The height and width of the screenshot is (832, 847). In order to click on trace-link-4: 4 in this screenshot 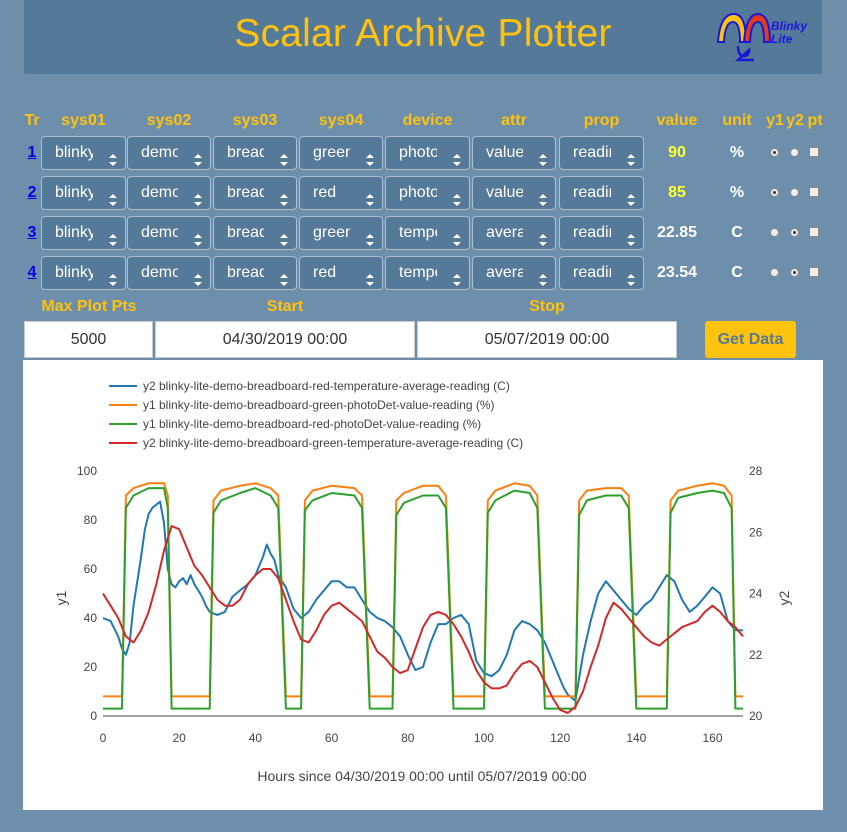, I will do `click(32, 273)`.